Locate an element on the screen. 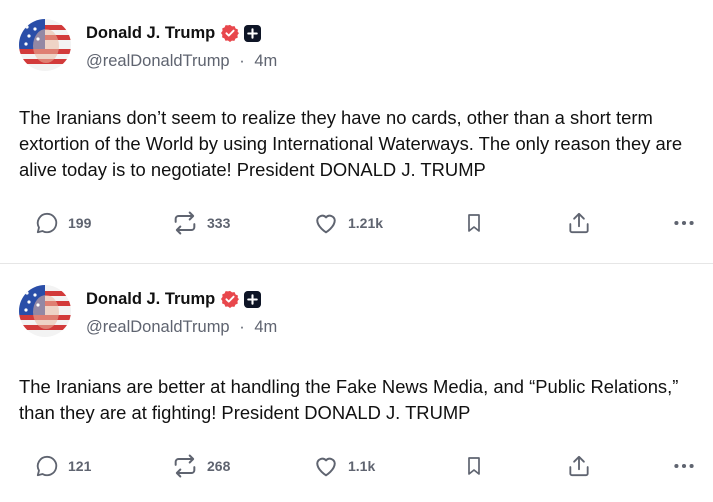 This screenshot has height=502, width=713. retruth-count: 333 is located at coordinates (219, 223).